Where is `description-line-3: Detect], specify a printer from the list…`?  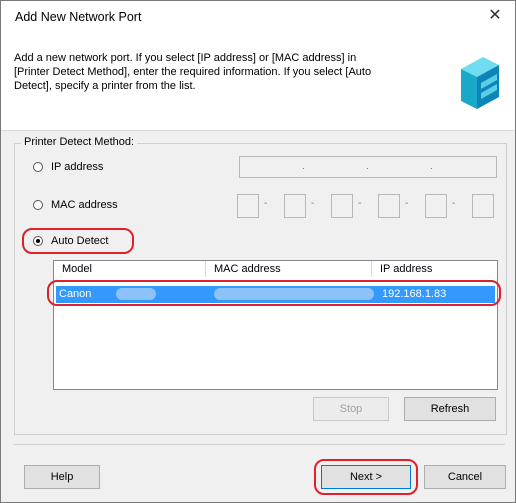 description-line-3: Detect], specify a printer from the list… is located at coordinates (105, 86).